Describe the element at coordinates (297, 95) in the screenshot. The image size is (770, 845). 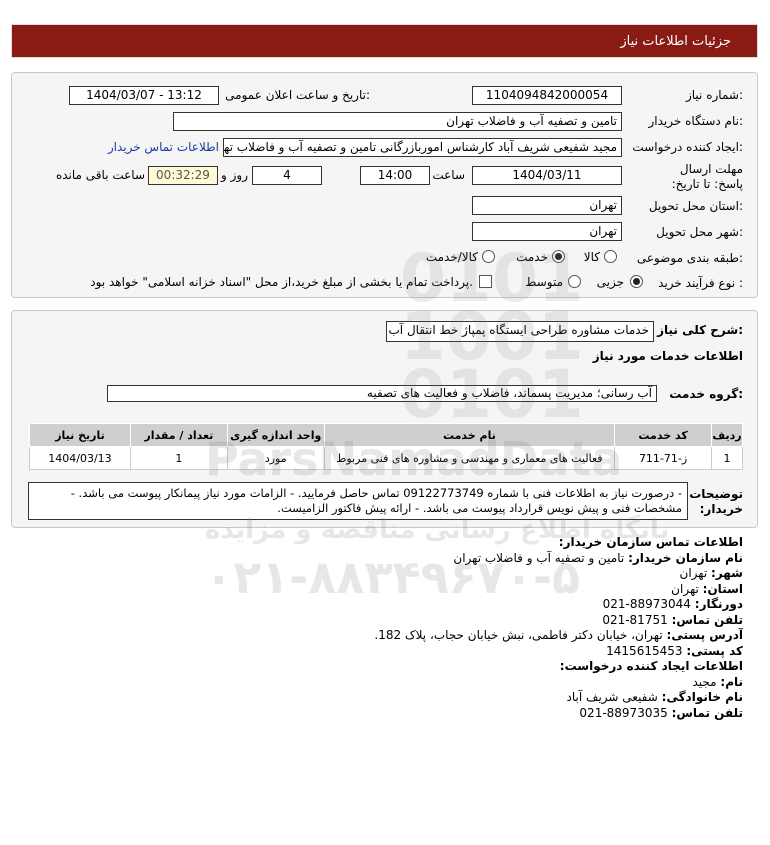
I see `announce-label: تاریخ و ساعت اعلان عمومی:` at that location.